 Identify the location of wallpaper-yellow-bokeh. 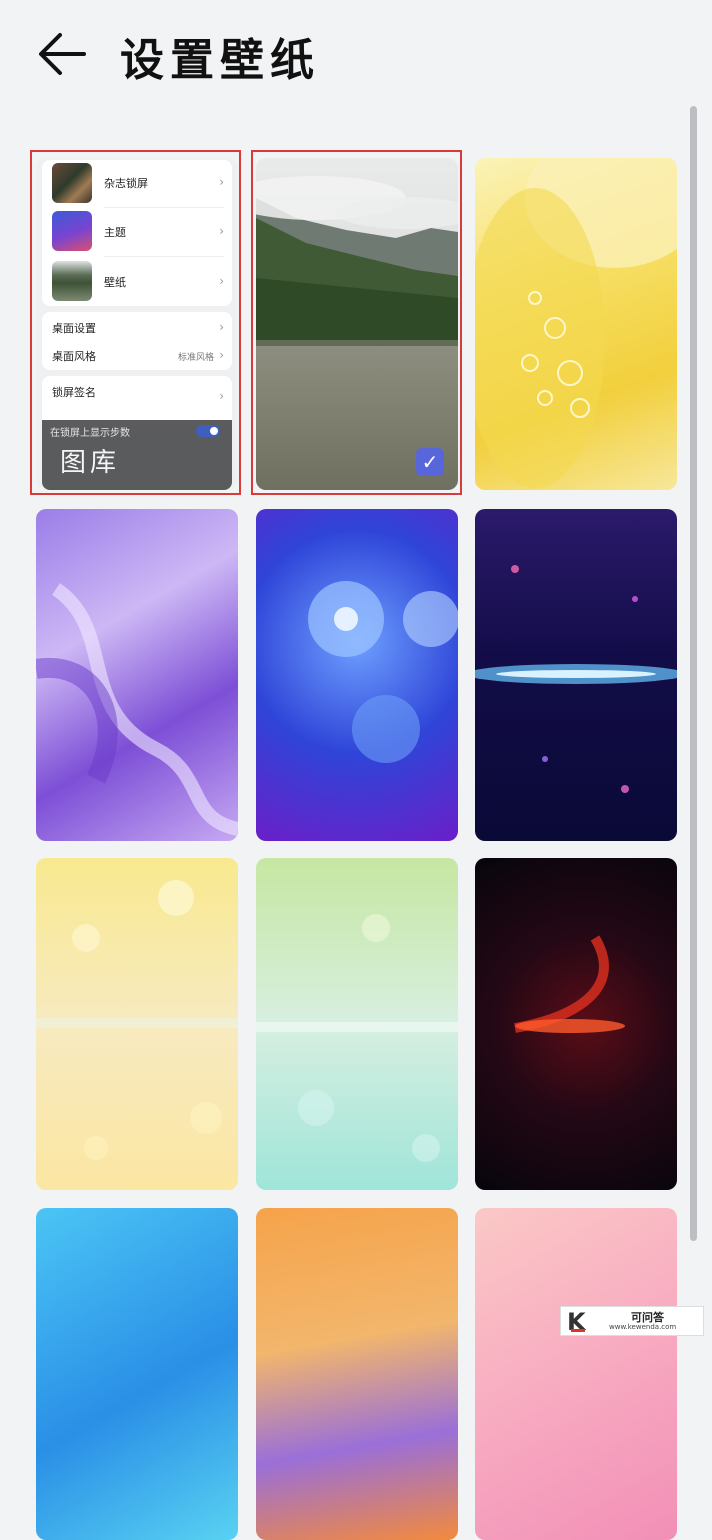
(137, 1024).